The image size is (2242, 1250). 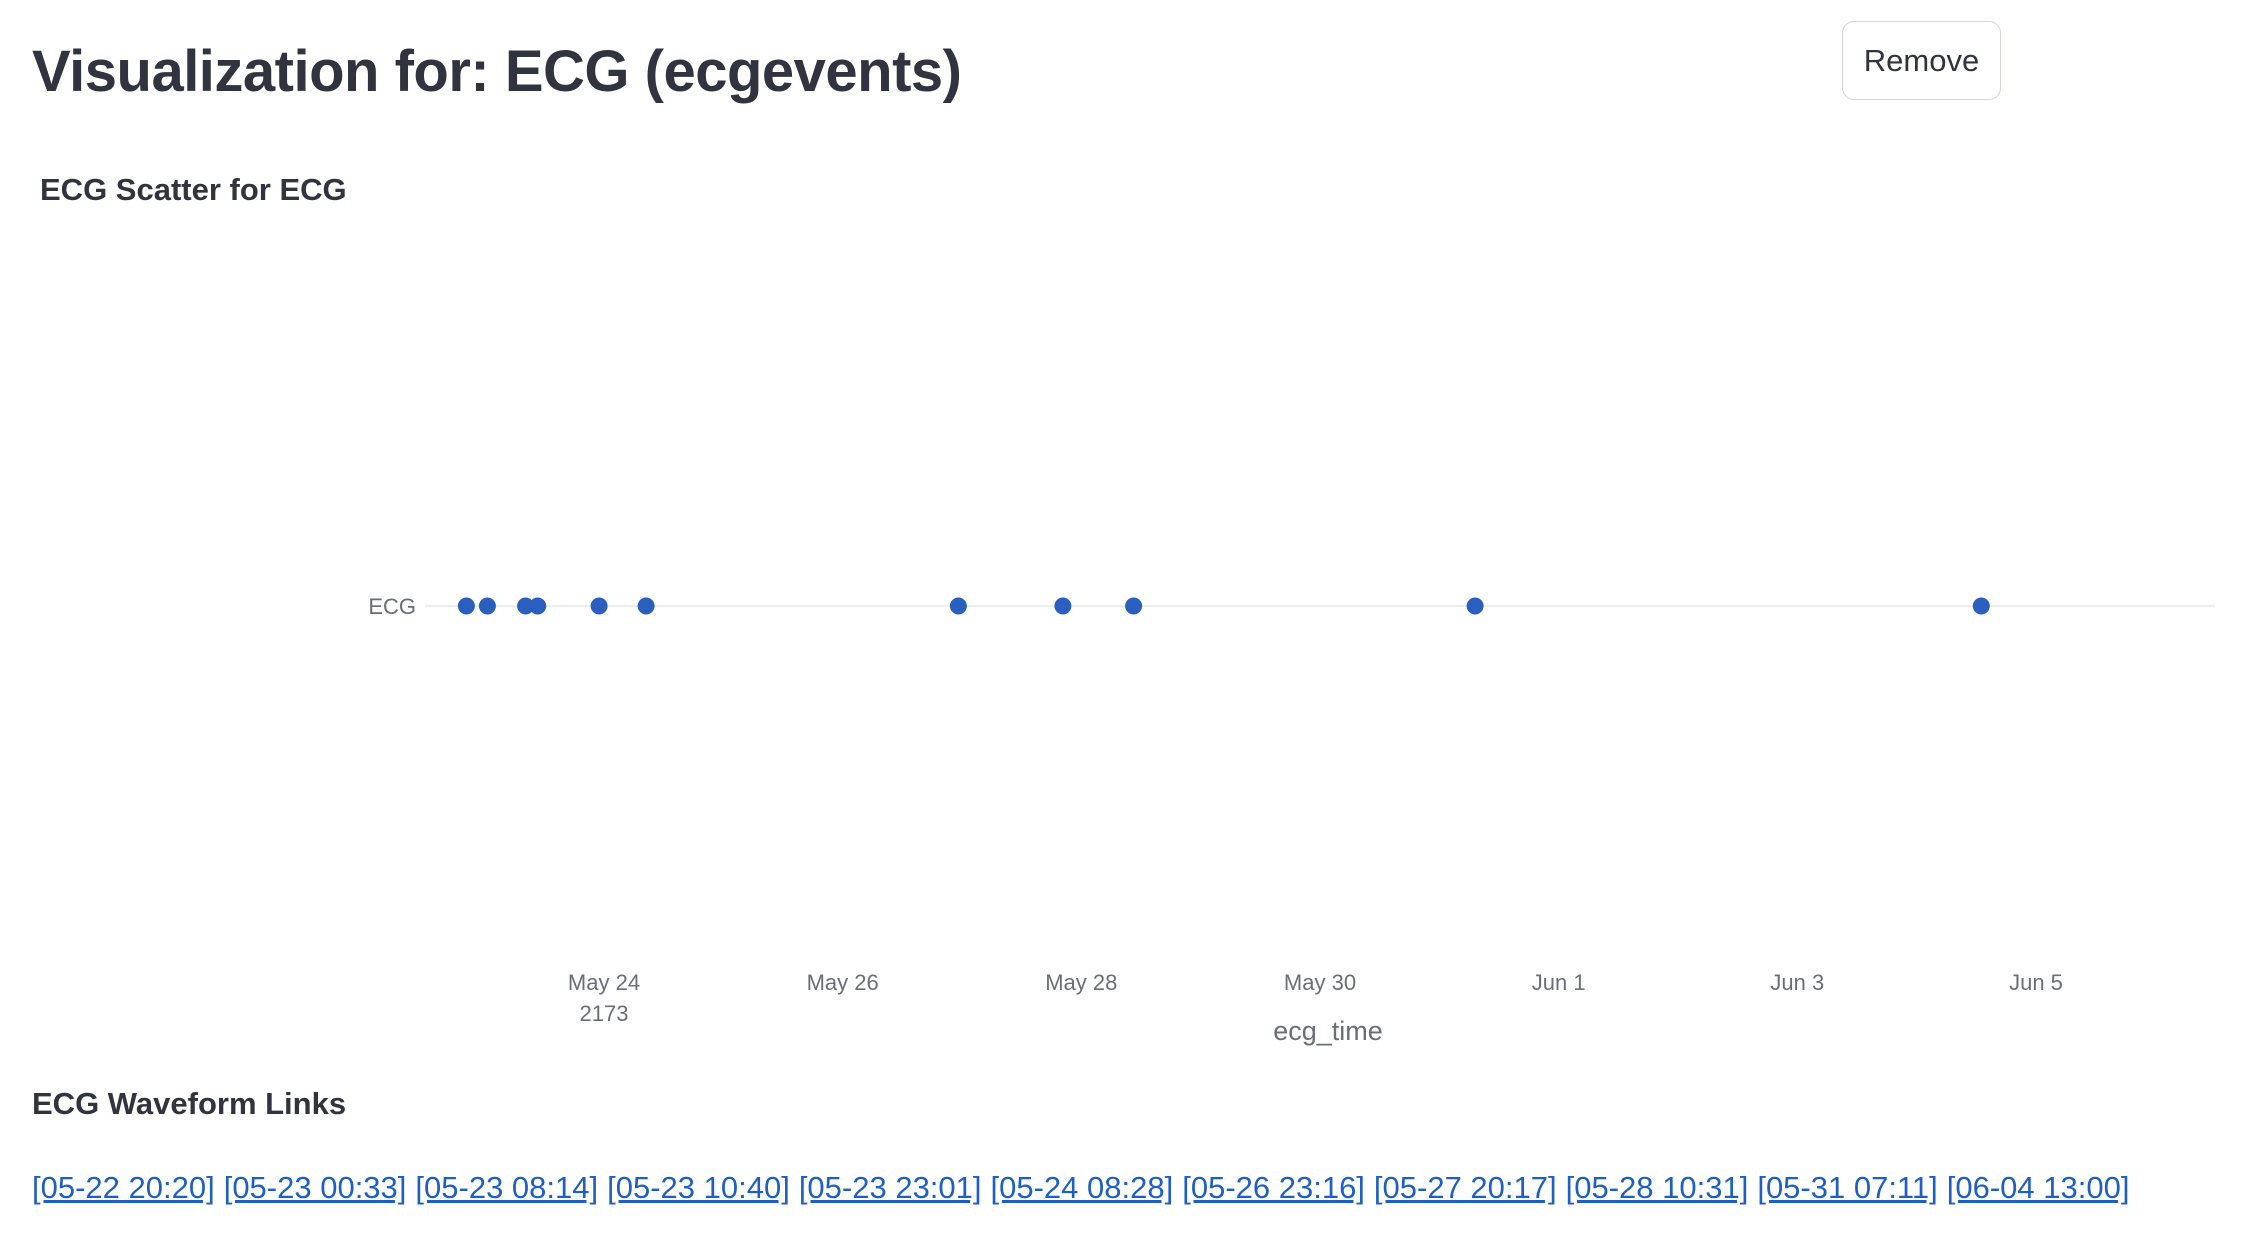 What do you see at coordinates (2038, 1187) in the screenshot?
I see `waveform-link: [06-04 13:00]` at bounding box center [2038, 1187].